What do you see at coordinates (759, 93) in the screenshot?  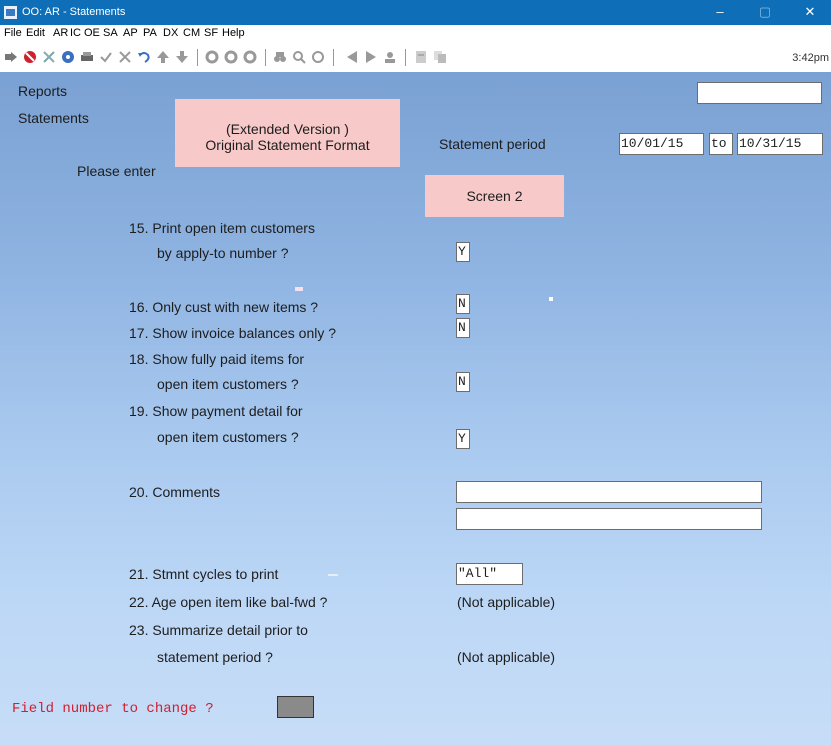 I see `top-right-input` at bounding box center [759, 93].